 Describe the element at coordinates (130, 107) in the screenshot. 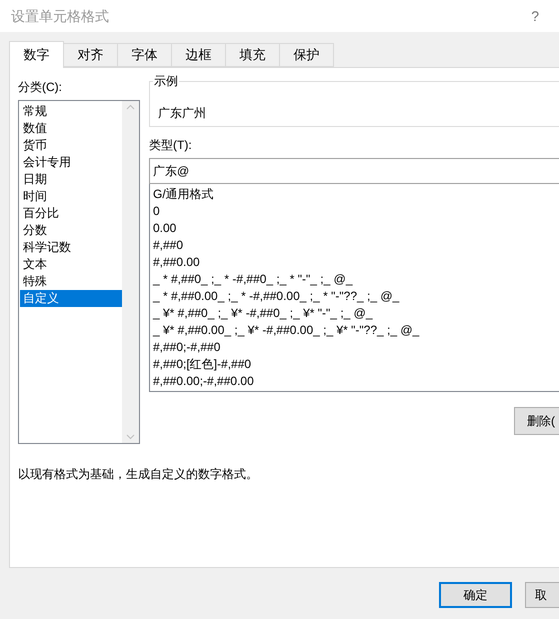

I see `scroll-up-icon` at that location.